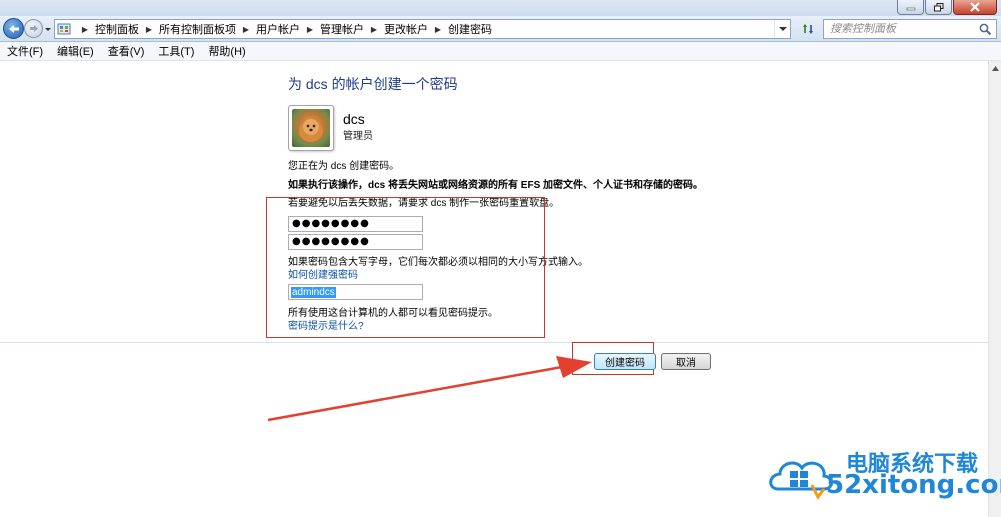 This screenshot has height=517, width=1001. Describe the element at coordinates (985, 29) in the screenshot. I see `search-icon` at that location.